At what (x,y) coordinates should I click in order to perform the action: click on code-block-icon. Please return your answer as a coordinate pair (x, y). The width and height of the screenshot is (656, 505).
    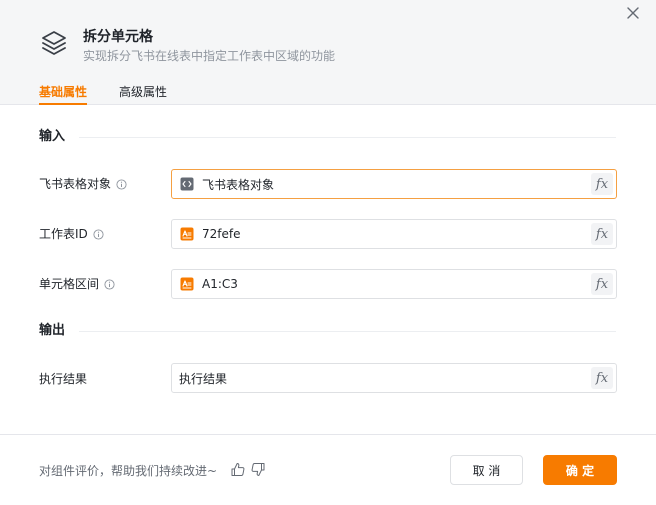
    Looking at the image, I should click on (187, 184).